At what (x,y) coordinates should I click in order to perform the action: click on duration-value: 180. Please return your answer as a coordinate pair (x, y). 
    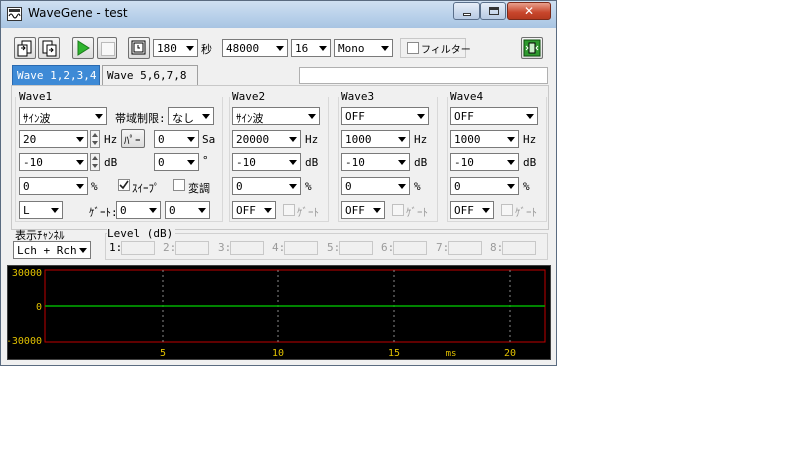
    Looking at the image, I should click on (167, 48).